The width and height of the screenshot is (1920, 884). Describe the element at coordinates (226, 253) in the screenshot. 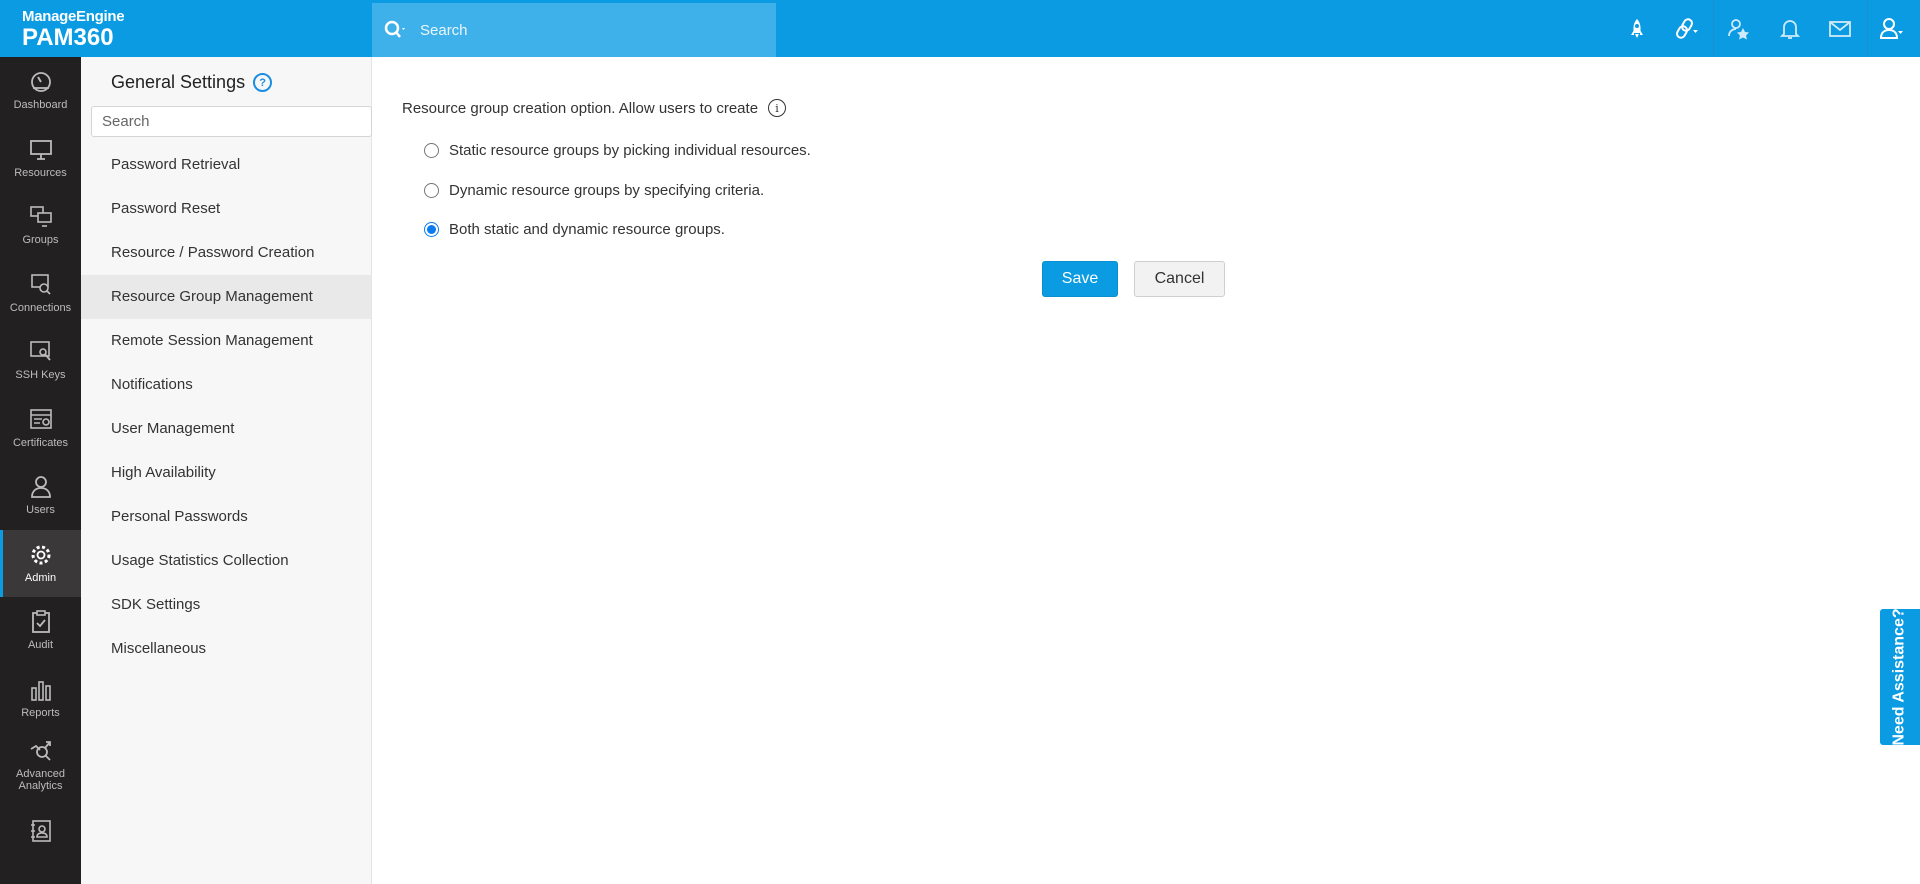

I see `settings-menu-item: Resource / Password Creation` at that location.